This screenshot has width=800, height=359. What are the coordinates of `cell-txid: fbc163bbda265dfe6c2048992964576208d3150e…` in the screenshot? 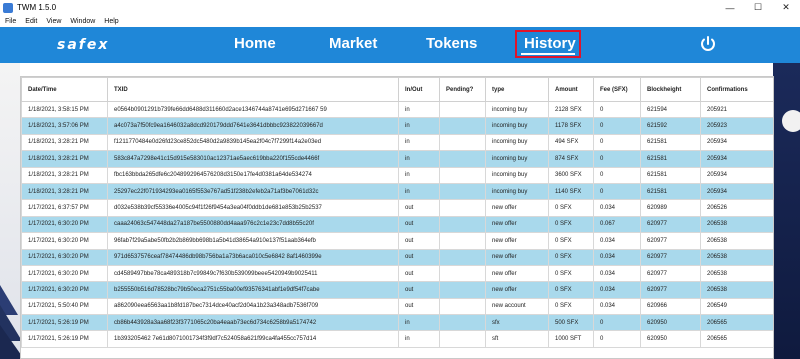 It's located at (253, 175).